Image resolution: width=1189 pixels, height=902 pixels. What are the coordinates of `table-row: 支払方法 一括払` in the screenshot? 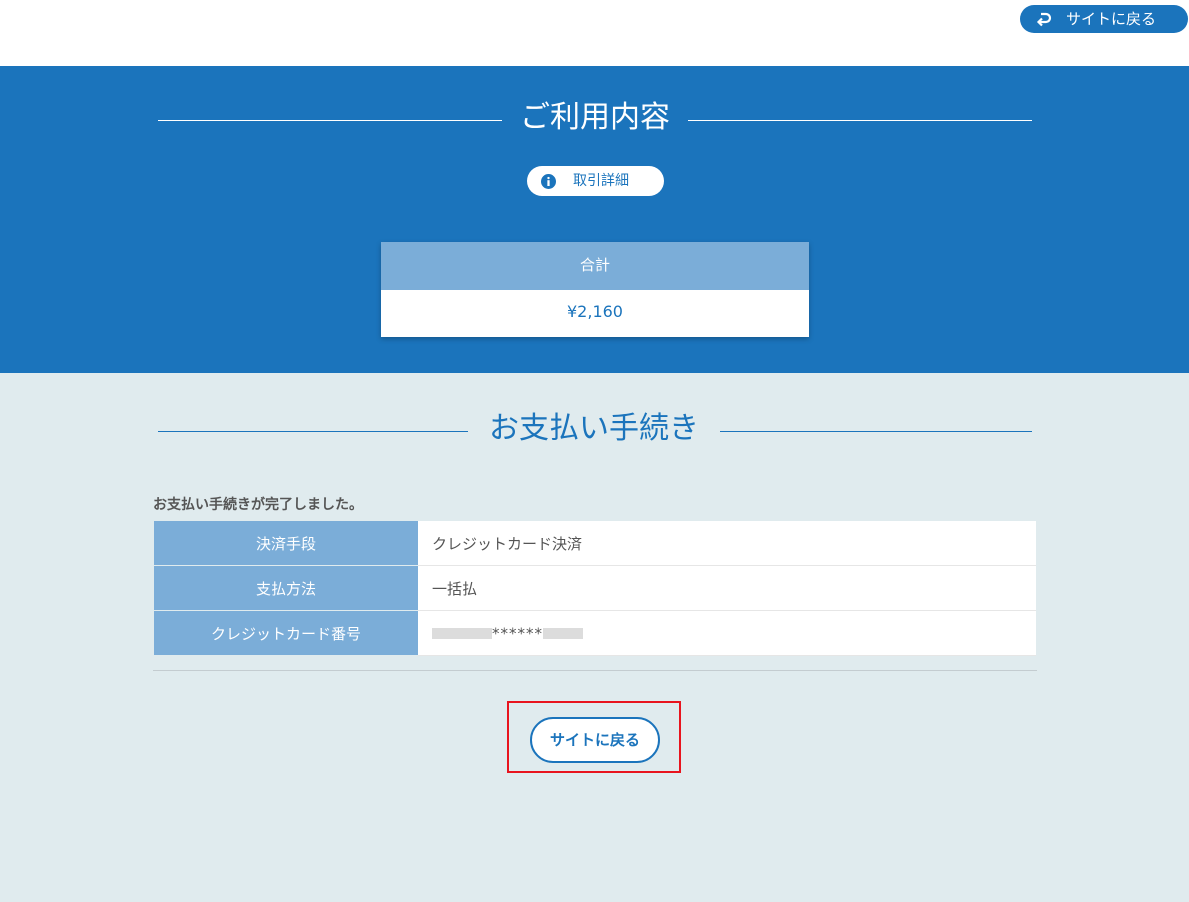 It's located at (595, 588).